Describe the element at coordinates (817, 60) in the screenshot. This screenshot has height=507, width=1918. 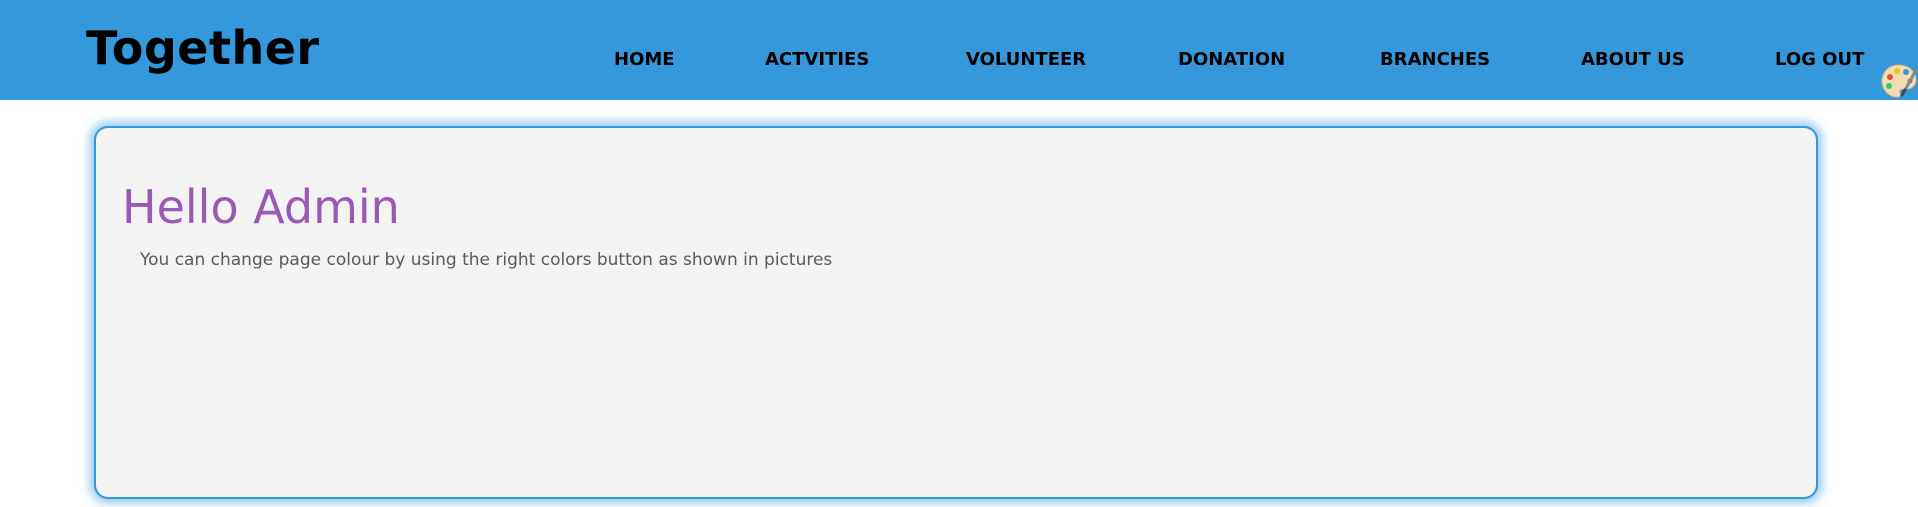
I see `nav-activities-link: ACTVITIES` at that location.